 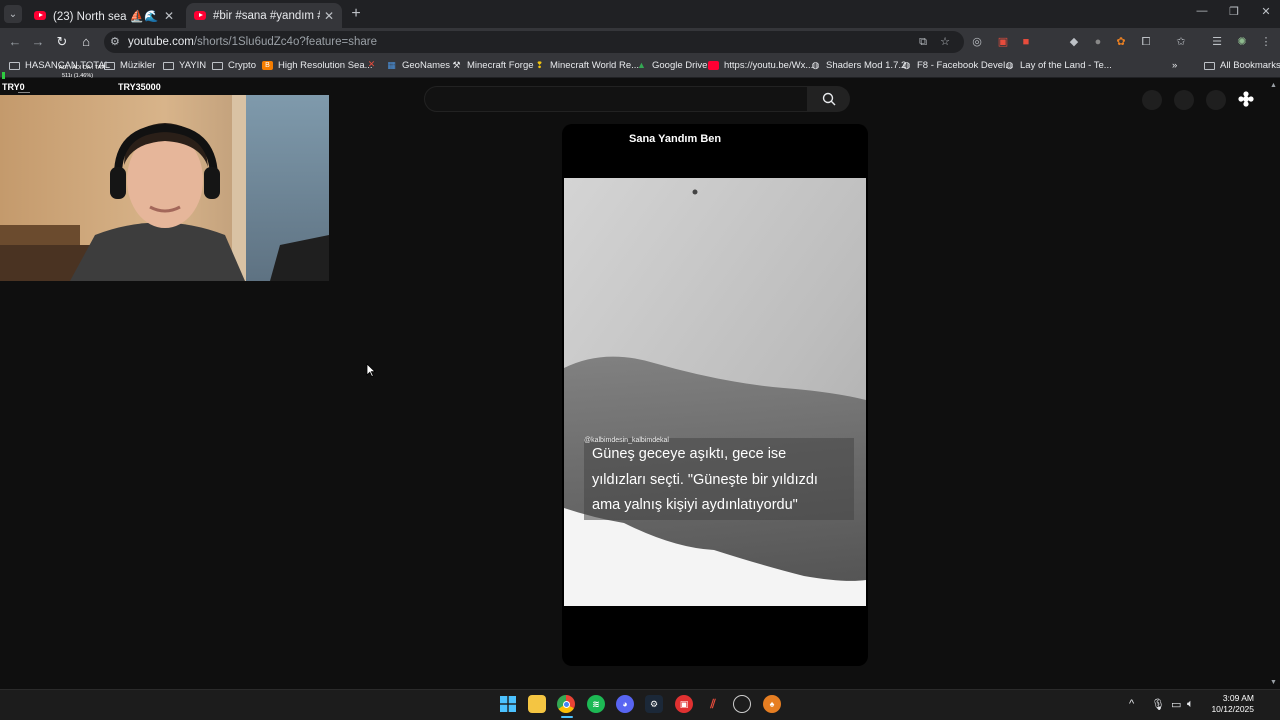 I want to click on minimize-icon: —, so click(x=1202, y=11).